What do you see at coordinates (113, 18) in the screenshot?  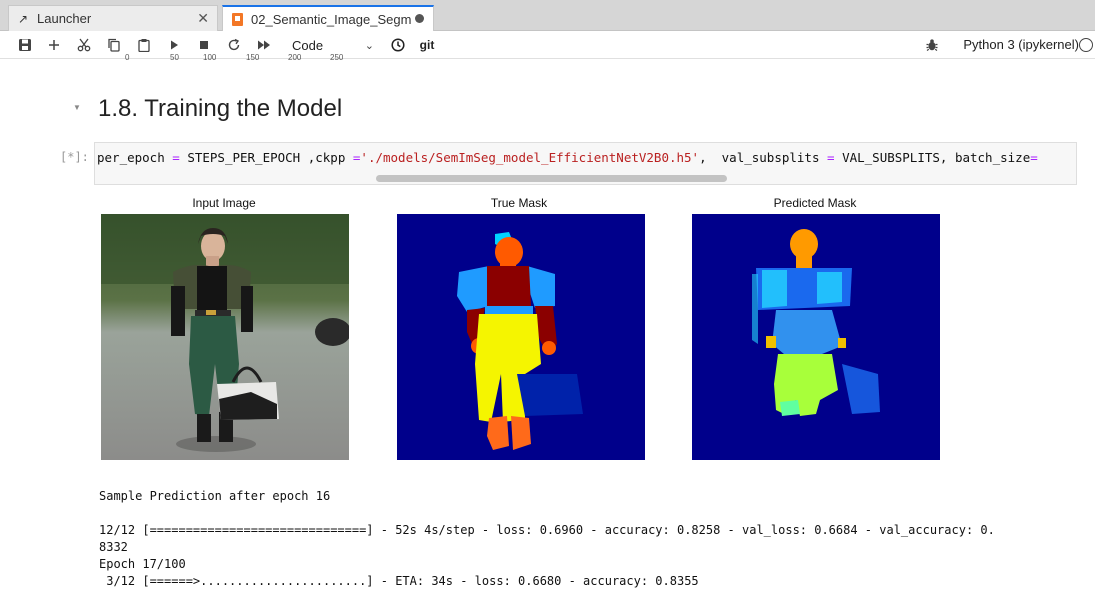 I see `tab-launcher: ↗ Launcher ✕` at bounding box center [113, 18].